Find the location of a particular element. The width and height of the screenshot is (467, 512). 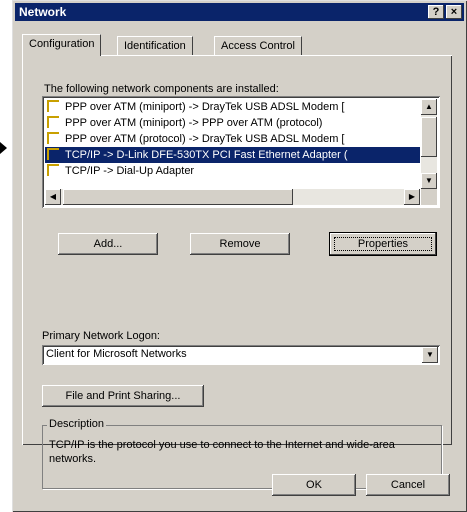

pointer-arrow-icon is located at coordinates (3, 148).